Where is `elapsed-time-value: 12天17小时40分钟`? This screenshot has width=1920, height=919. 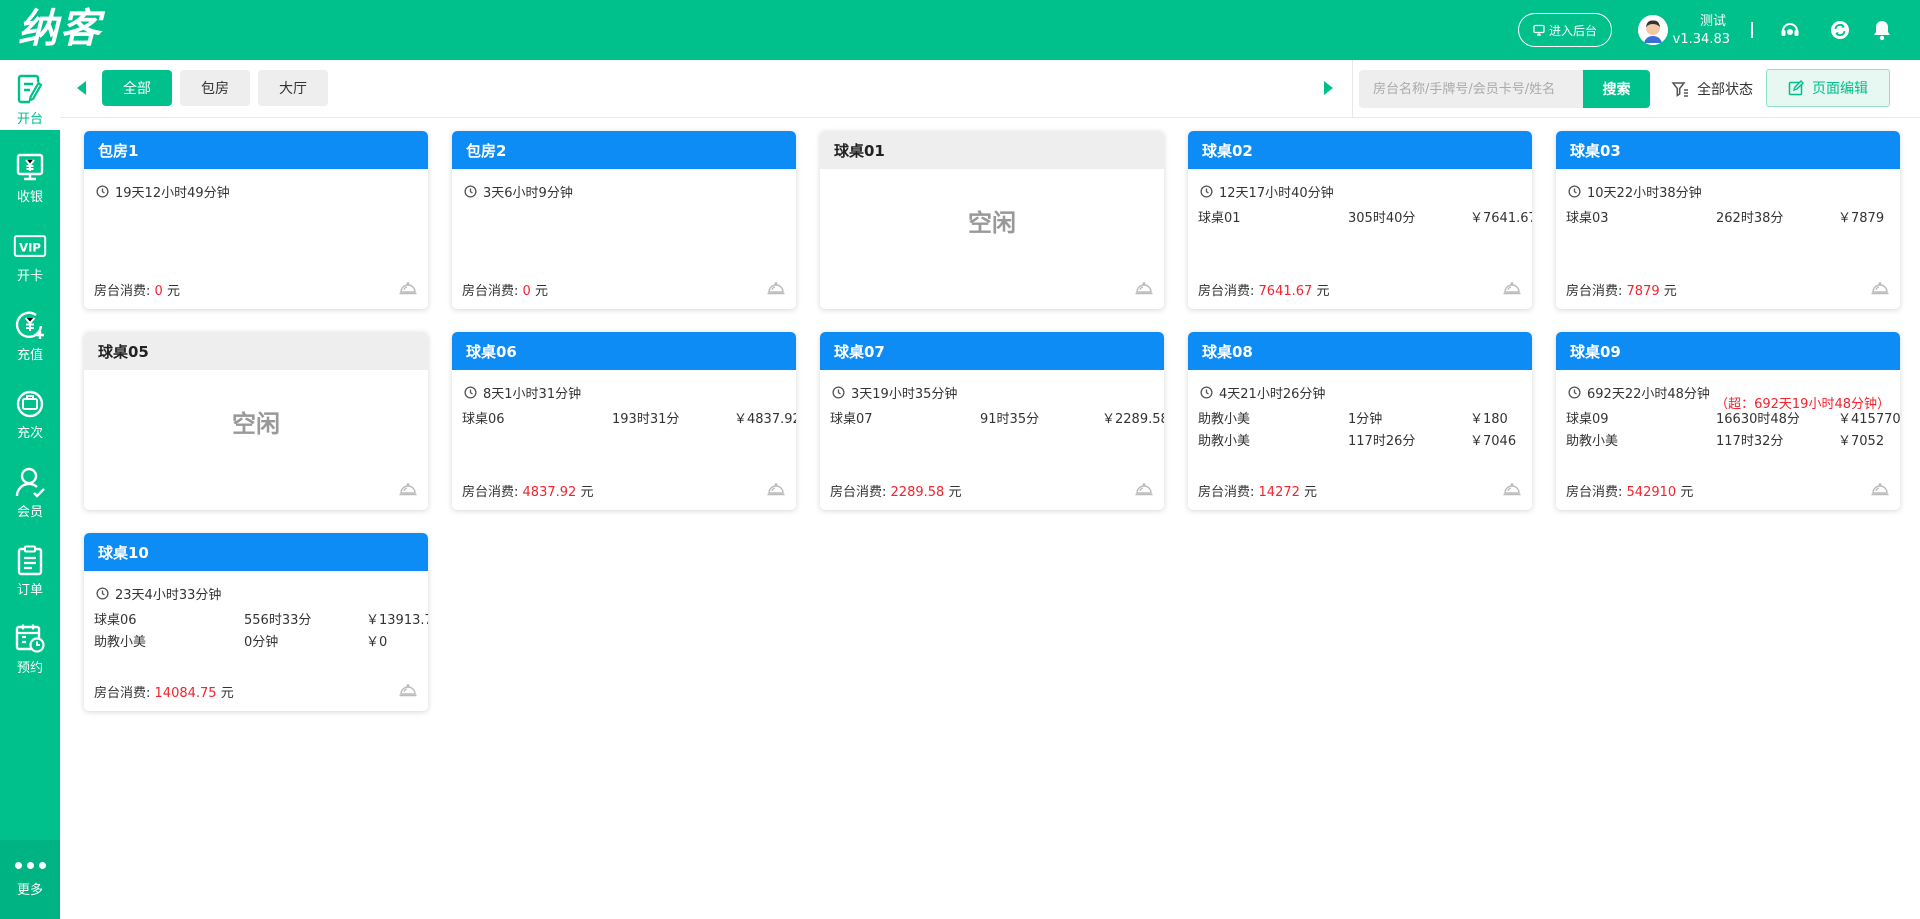 elapsed-time-value: 12天17小时40分钟 is located at coordinates (1276, 193).